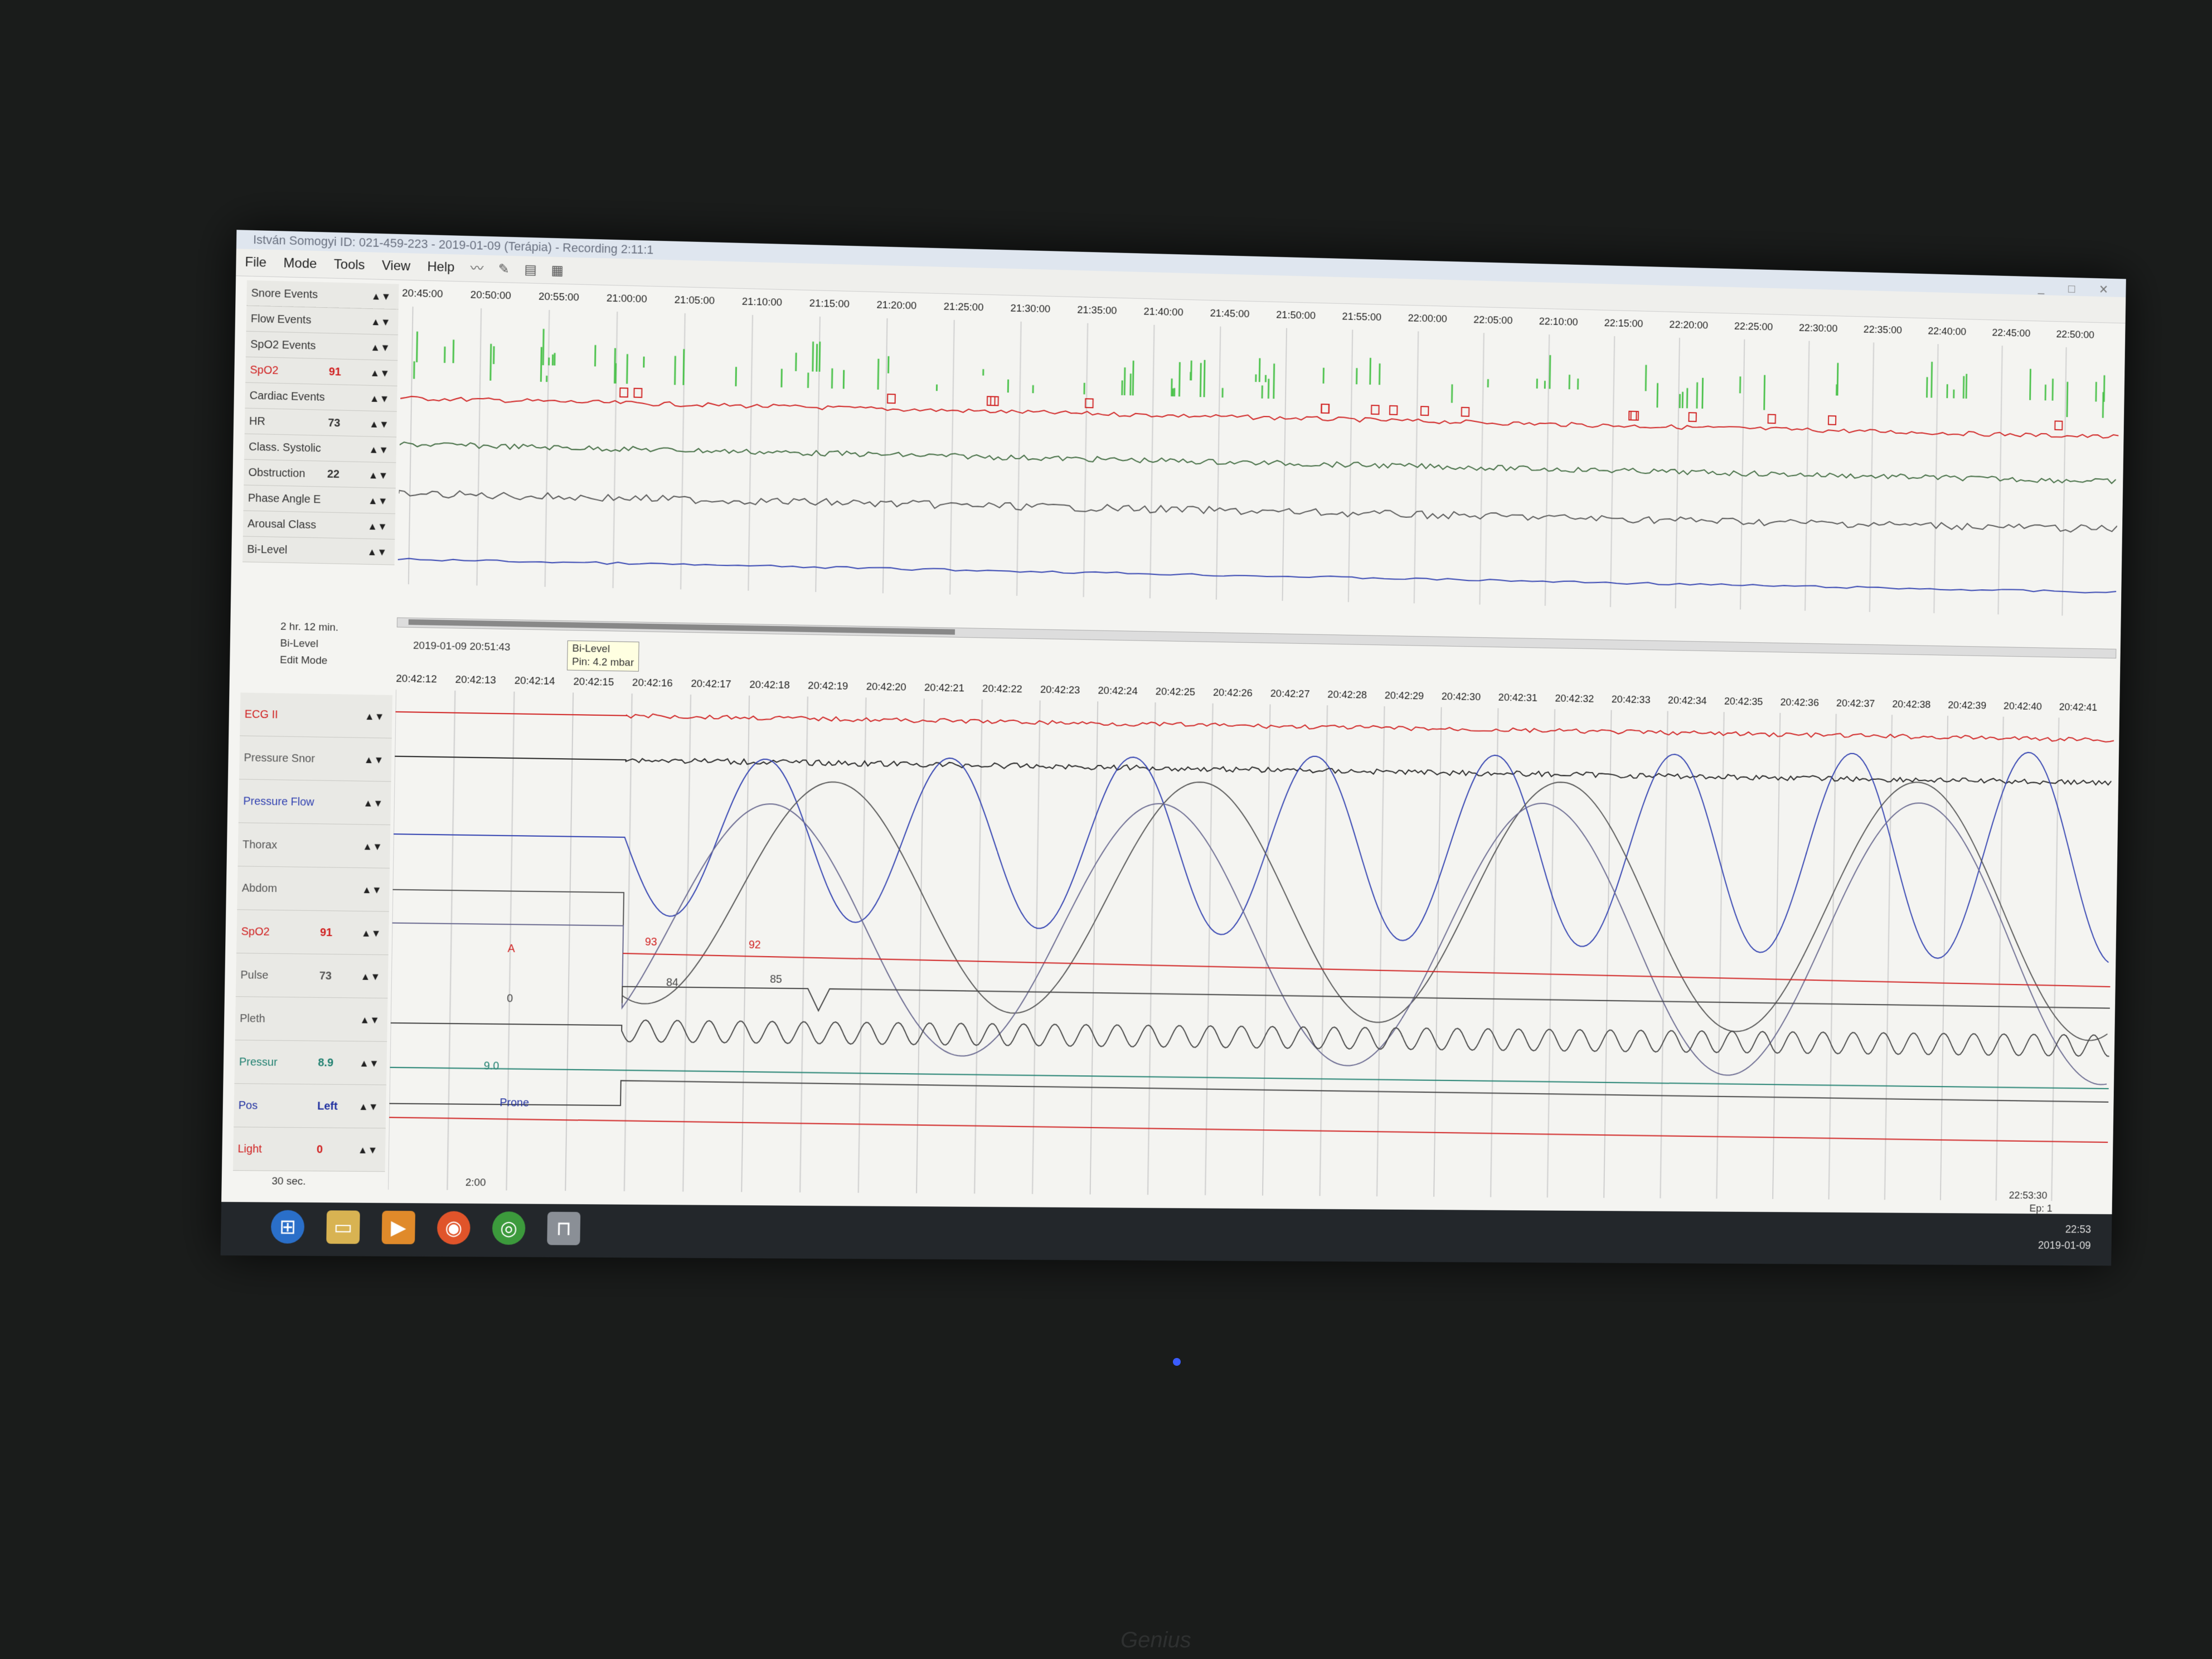 The width and height of the screenshot is (2212, 1659). I want to click on start-icon: ⊞, so click(288, 1227).